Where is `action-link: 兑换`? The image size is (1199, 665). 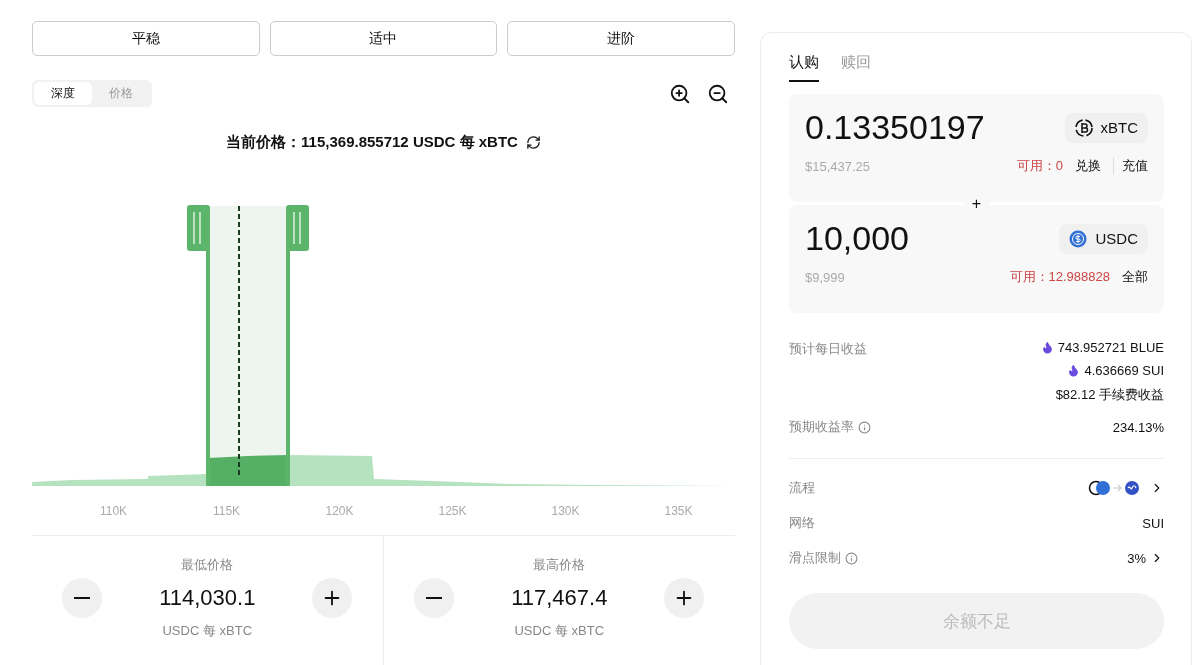
action-link: 兑换 is located at coordinates (1084, 166).